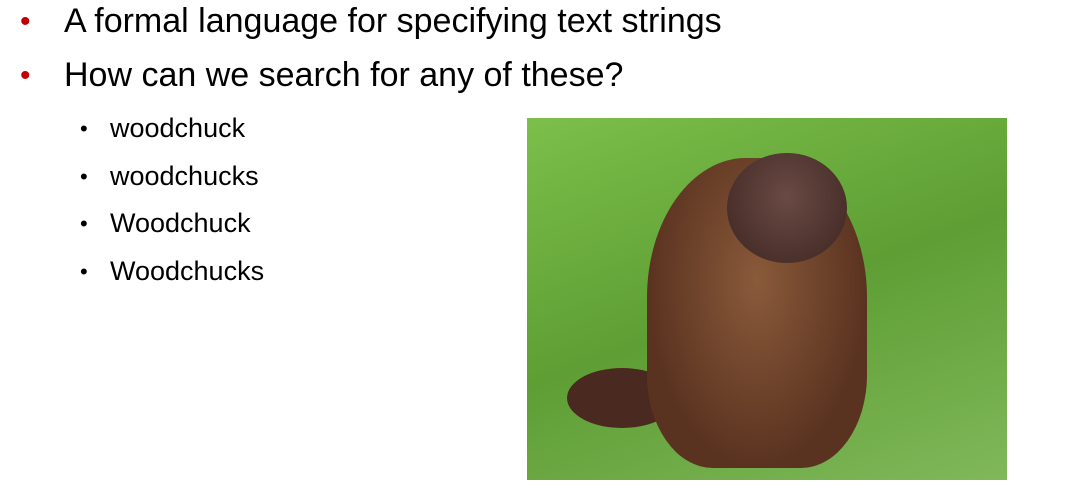  I want to click on sub-bullet-item: • woodchuck, so click(162, 128).